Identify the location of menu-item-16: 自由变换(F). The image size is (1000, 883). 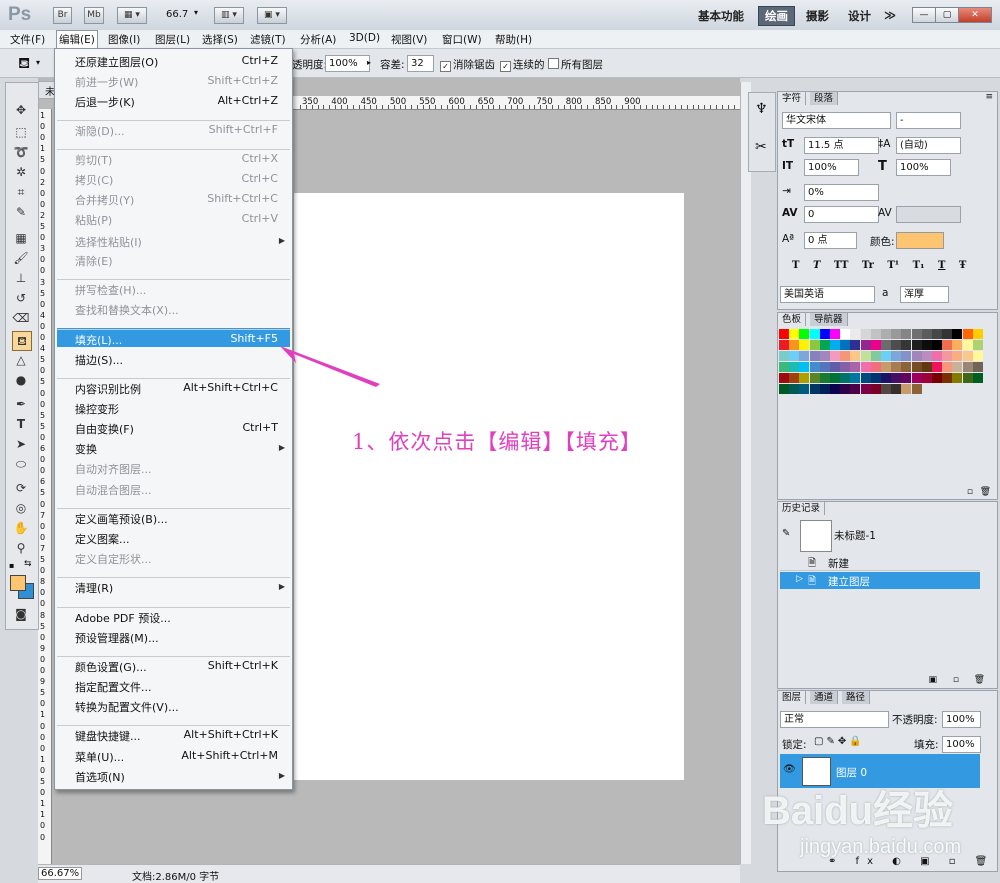
(104, 429).